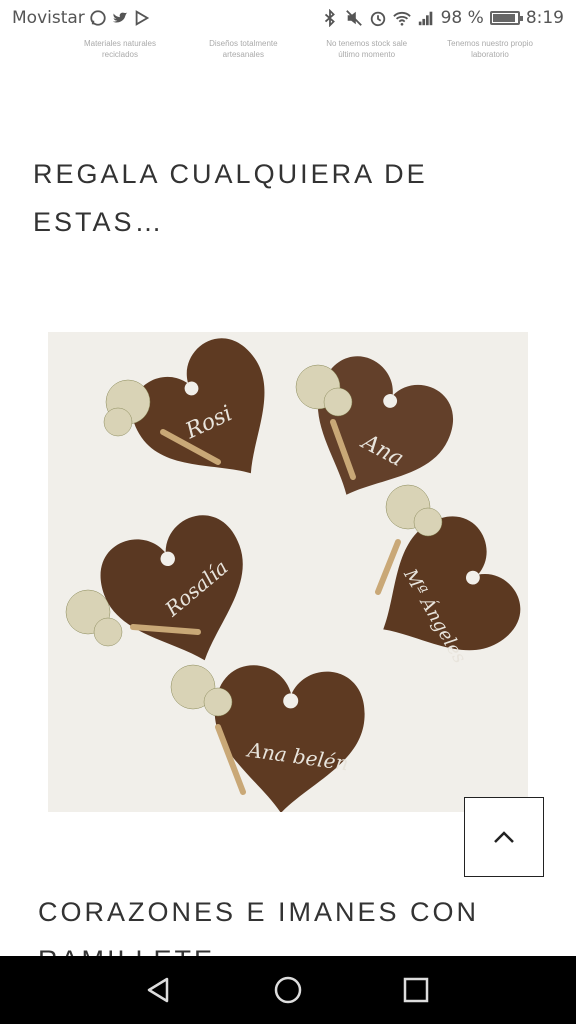 This screenshot has height=1024, width=576. Describe the element at coordinates (48, 18) in the screenshot. I see `carrier-label: Movistar` at that location.